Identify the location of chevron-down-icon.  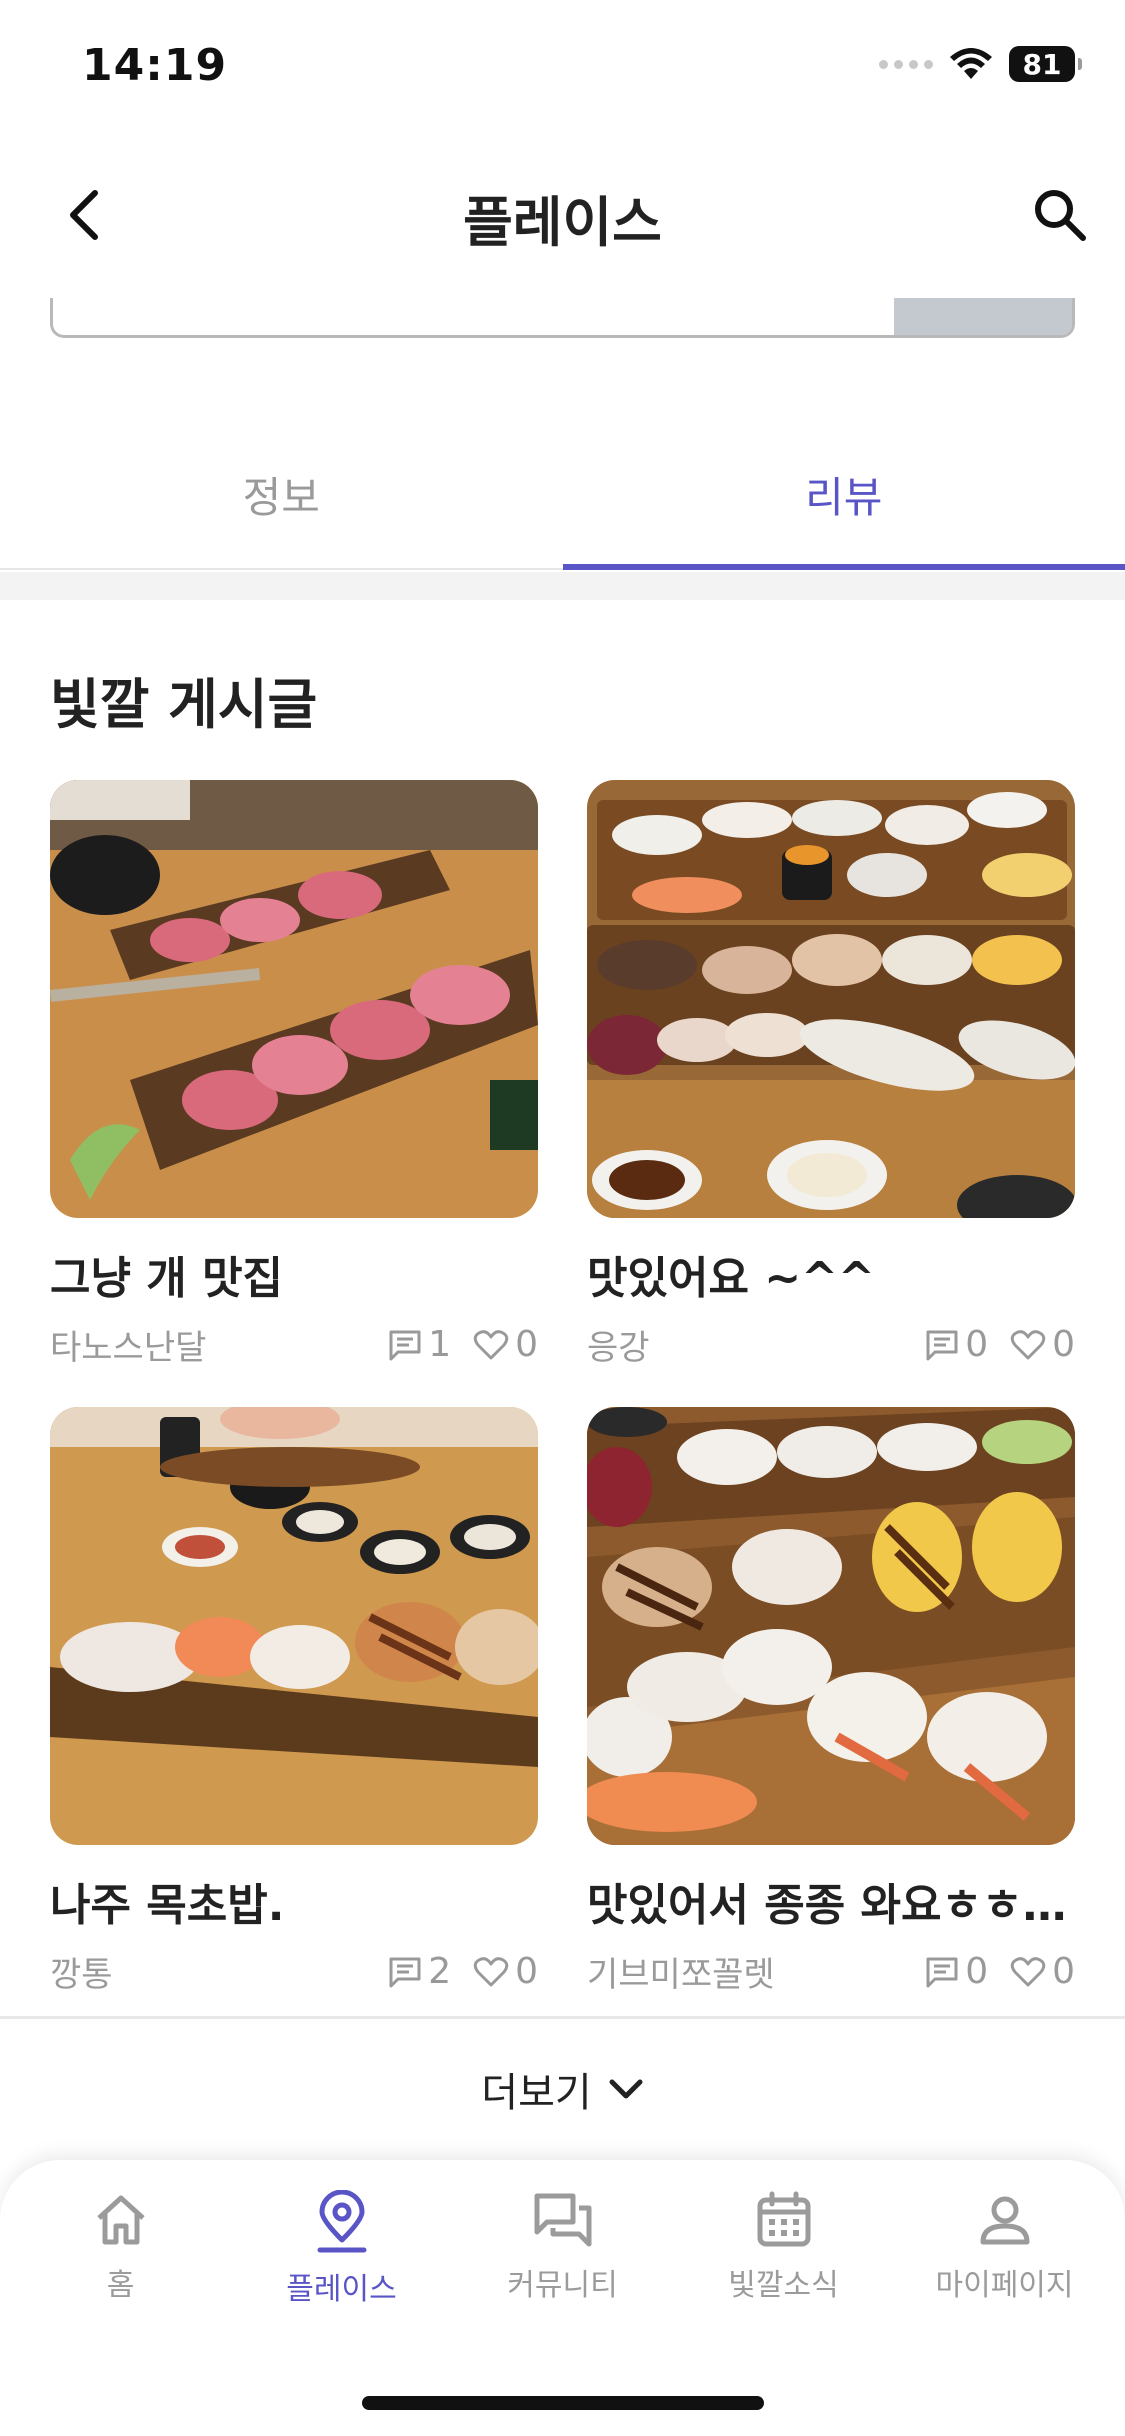
(626, 2089).